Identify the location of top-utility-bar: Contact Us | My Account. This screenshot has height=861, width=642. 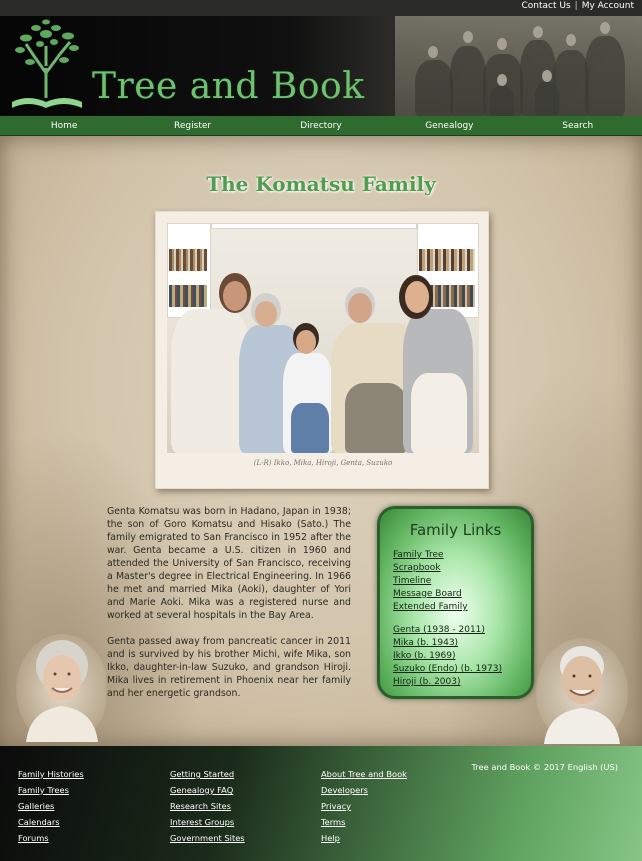
(321, 8).